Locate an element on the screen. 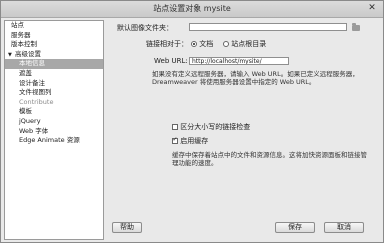 Image resolution: width=384 pixels, height=243 pixels. sidebar-item: 设计备注 is located at coordinates (54, 84).